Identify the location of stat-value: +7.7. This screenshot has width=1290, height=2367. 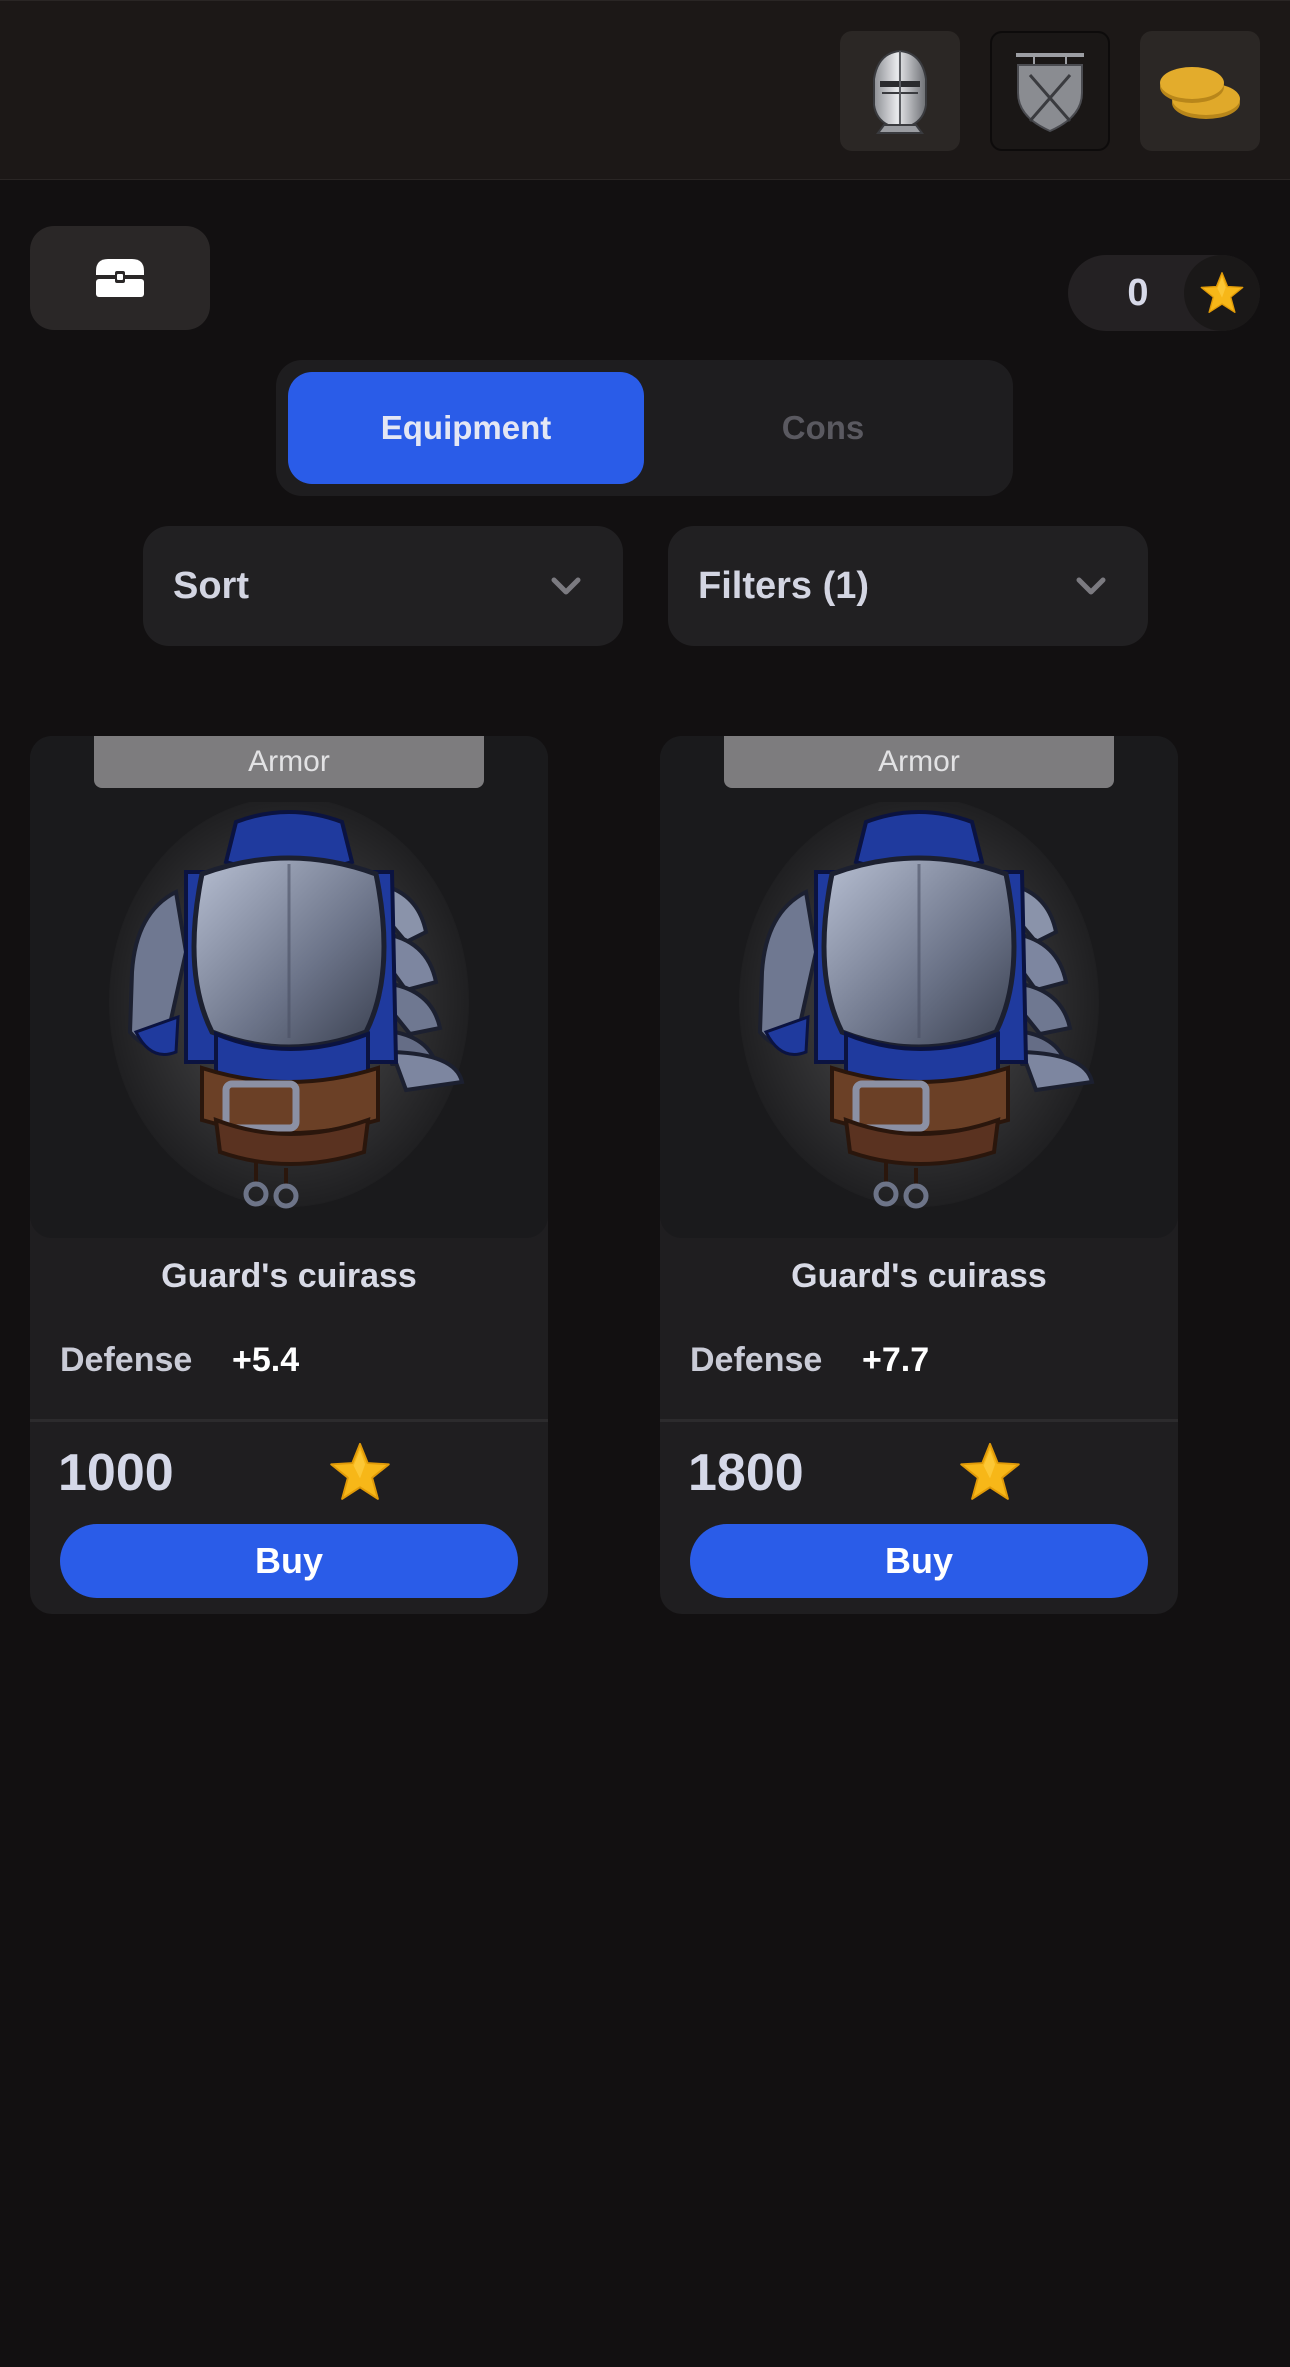
(896, 1359).